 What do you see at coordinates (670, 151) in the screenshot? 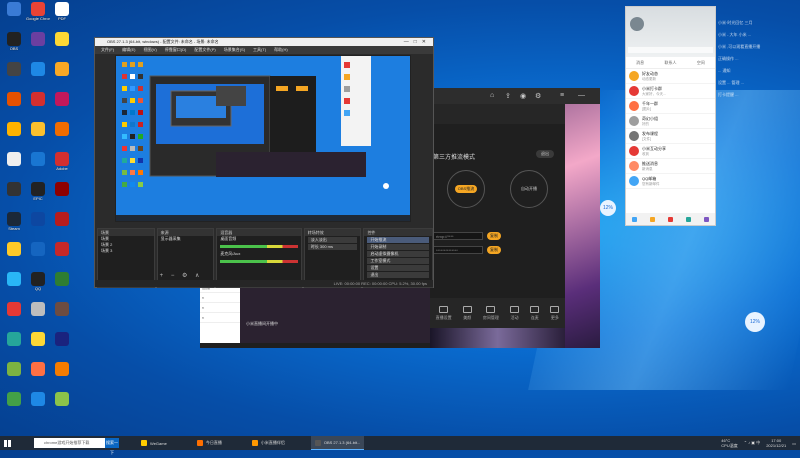
I see `chat-list-item: 小米互动分享 收到` at bounding box center [670, 151].